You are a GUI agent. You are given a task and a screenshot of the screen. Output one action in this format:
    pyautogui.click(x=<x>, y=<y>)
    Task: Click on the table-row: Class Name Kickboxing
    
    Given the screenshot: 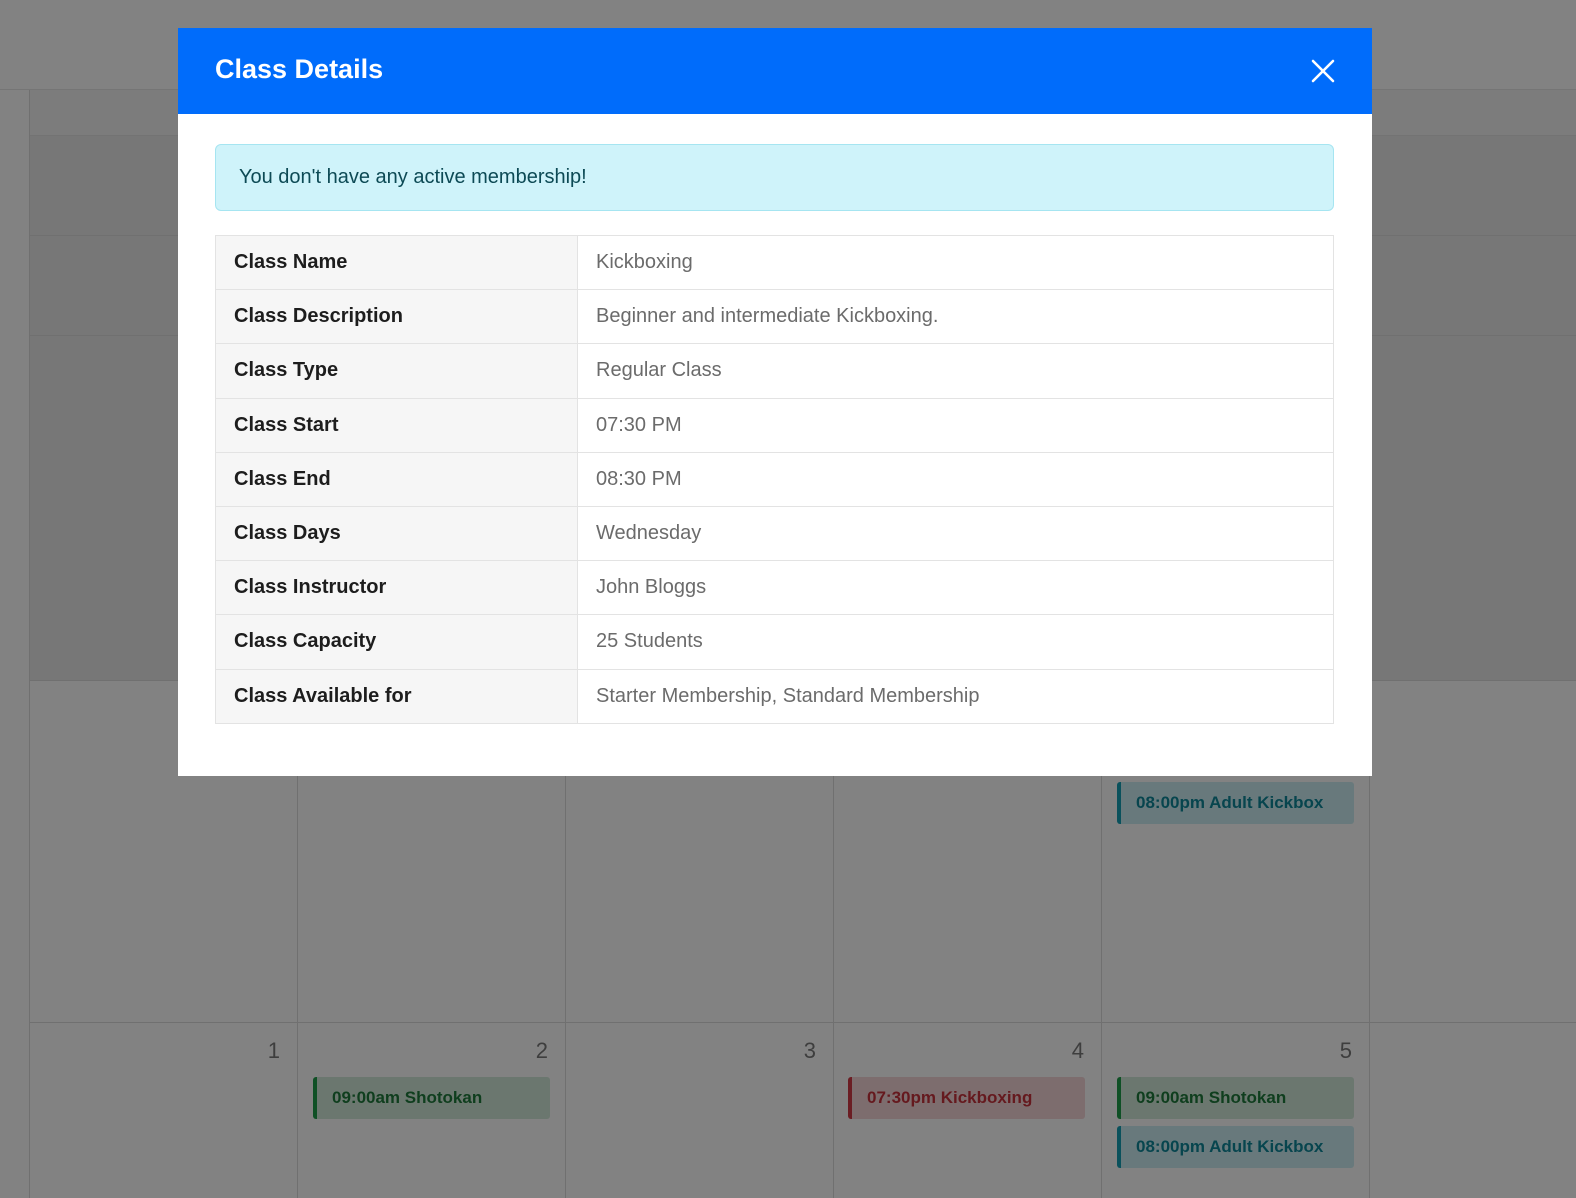 What is the action you would take?
    pyautogui.click(x=774, y=262)
    